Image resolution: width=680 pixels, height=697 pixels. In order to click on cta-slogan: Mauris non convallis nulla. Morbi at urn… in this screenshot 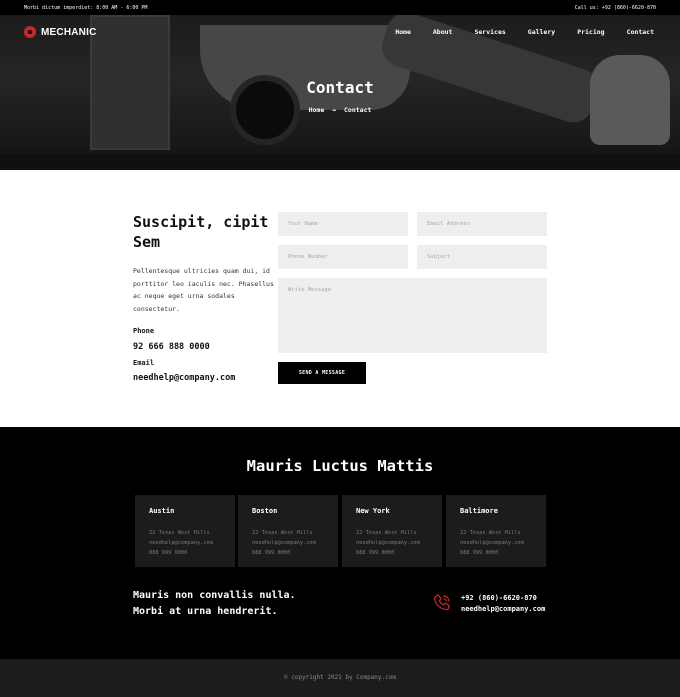, I will do `click(243, 604)`.